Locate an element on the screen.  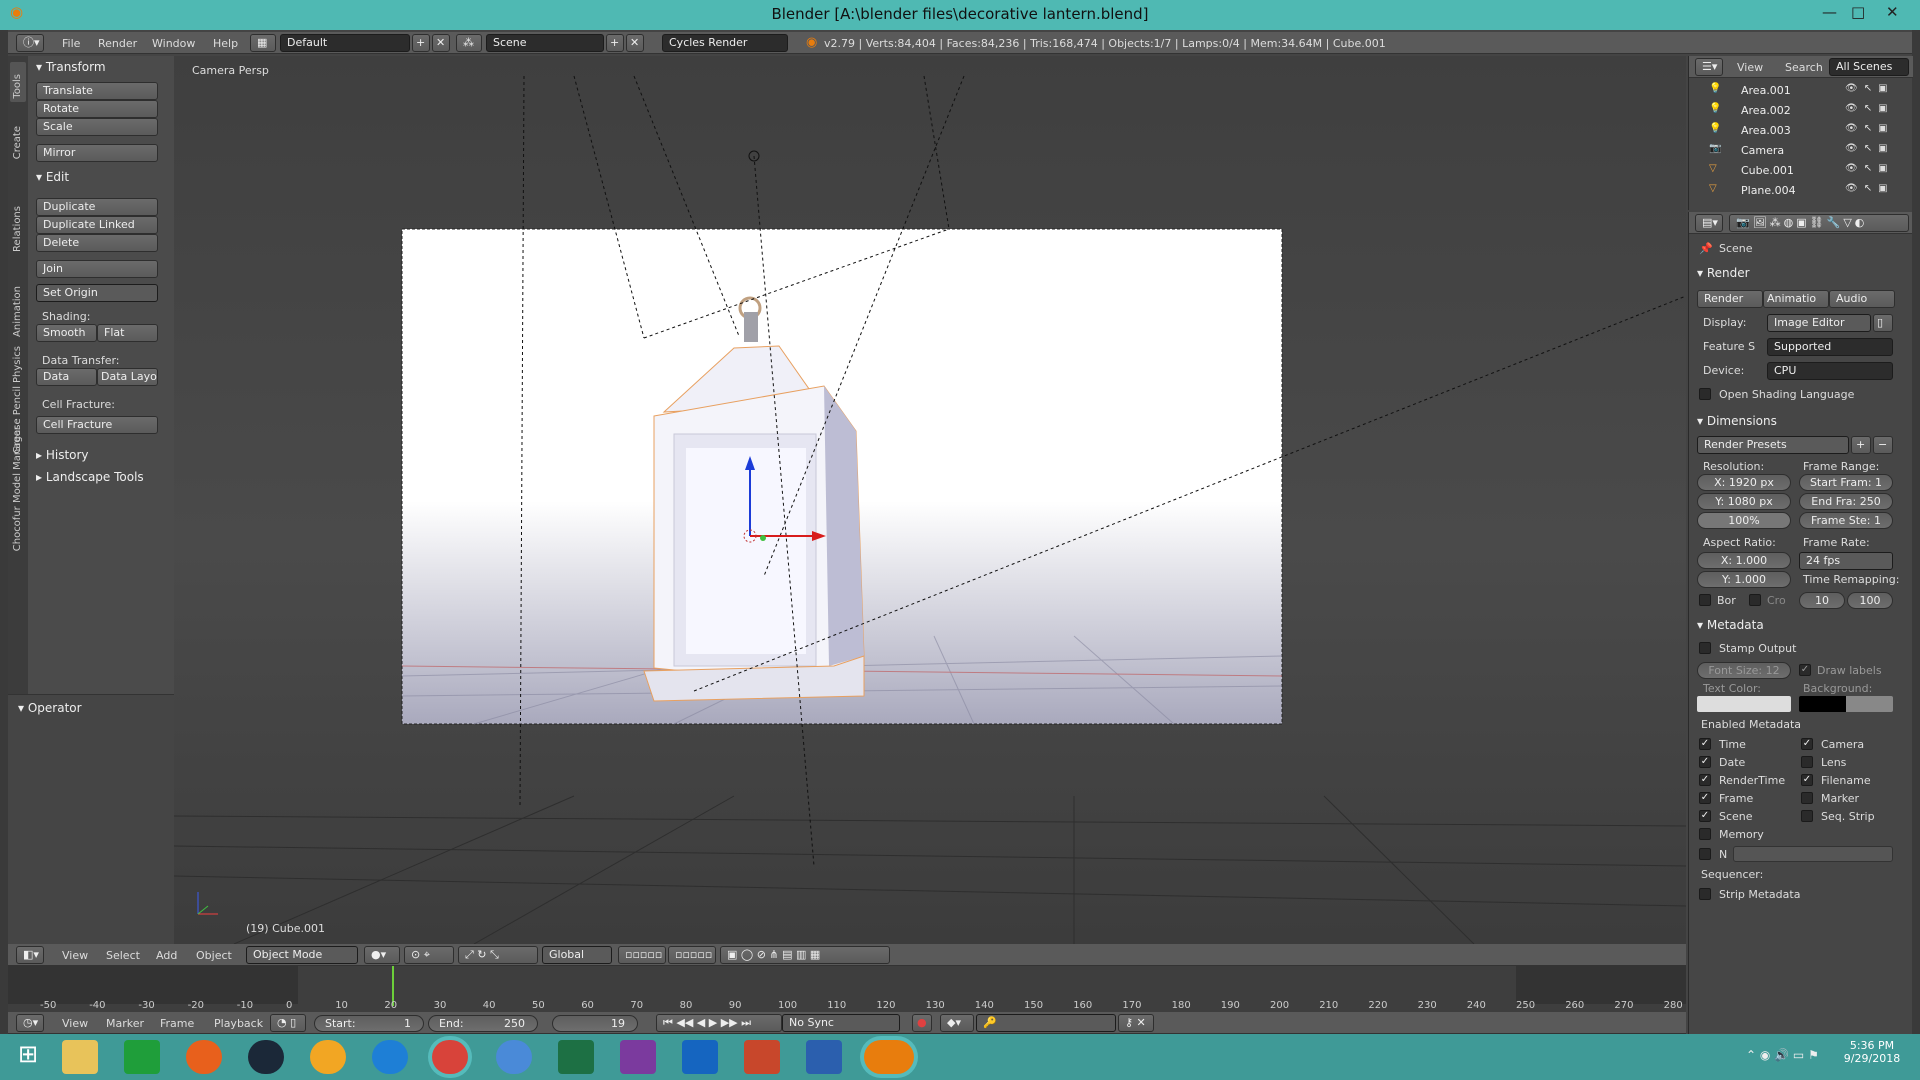
powerpoint-icon is located at coordinates (762, 1057).